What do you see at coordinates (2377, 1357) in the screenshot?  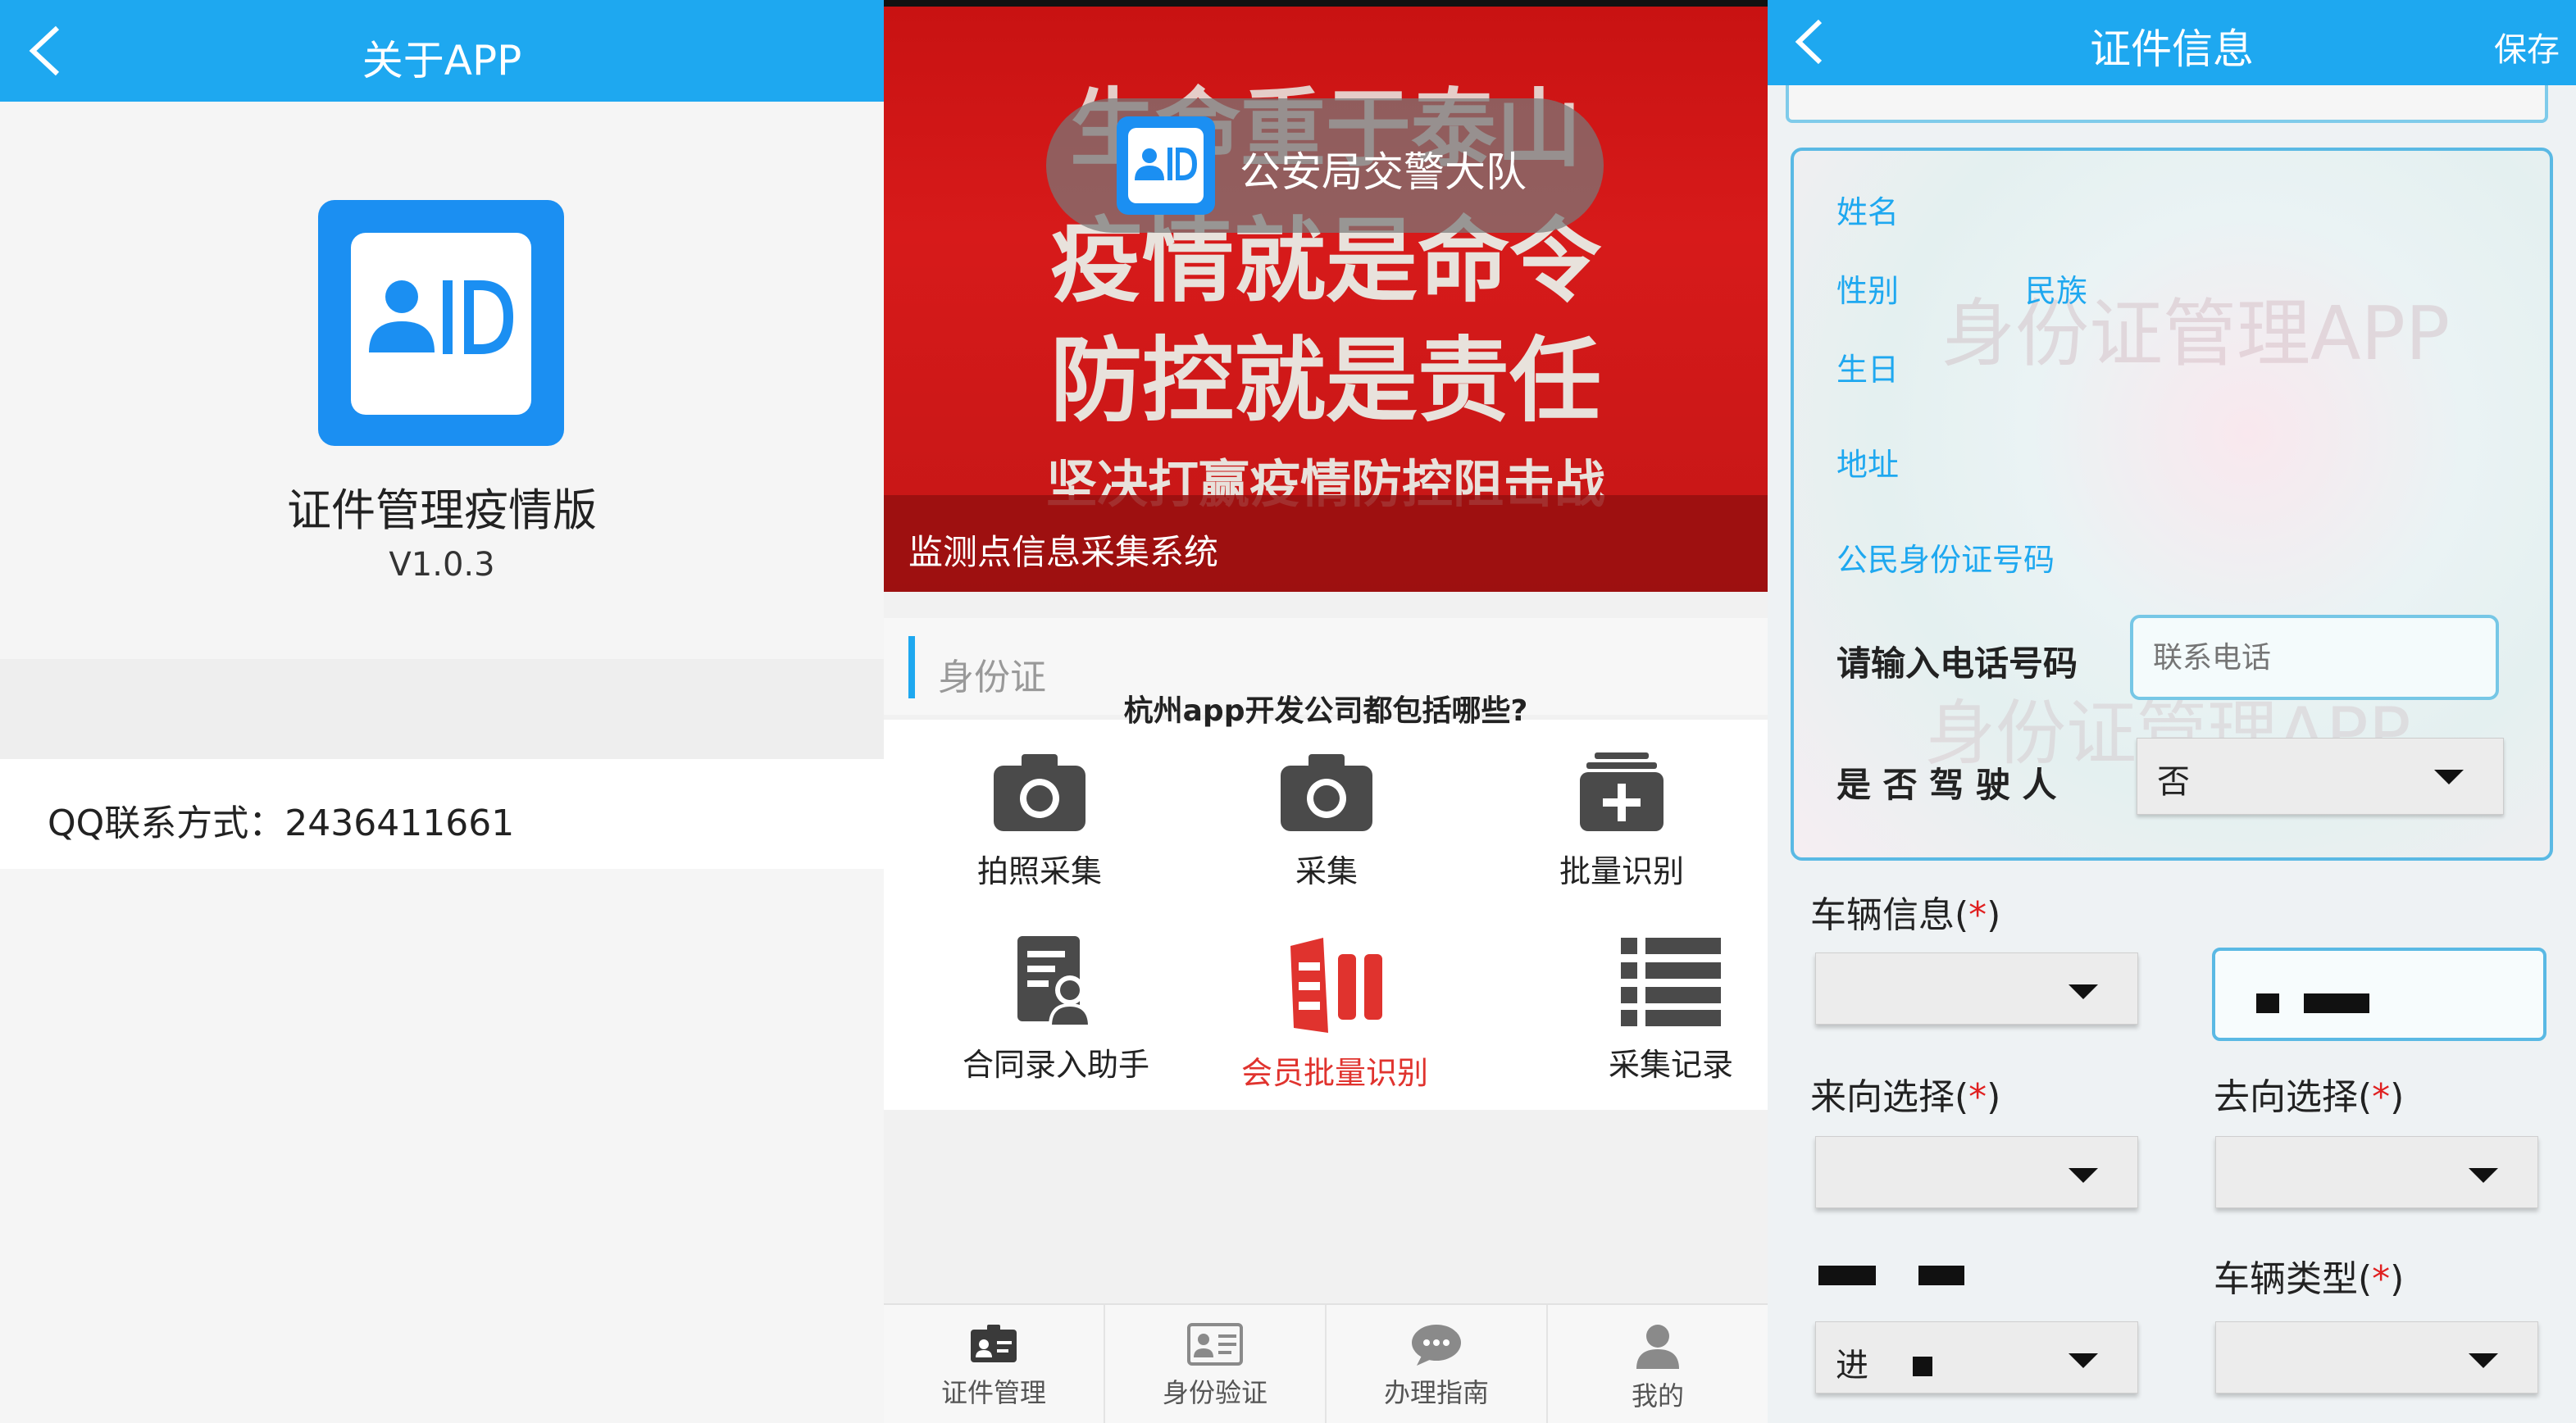 I see `vehicle-type-select` at bounding box center [2377, 1357].